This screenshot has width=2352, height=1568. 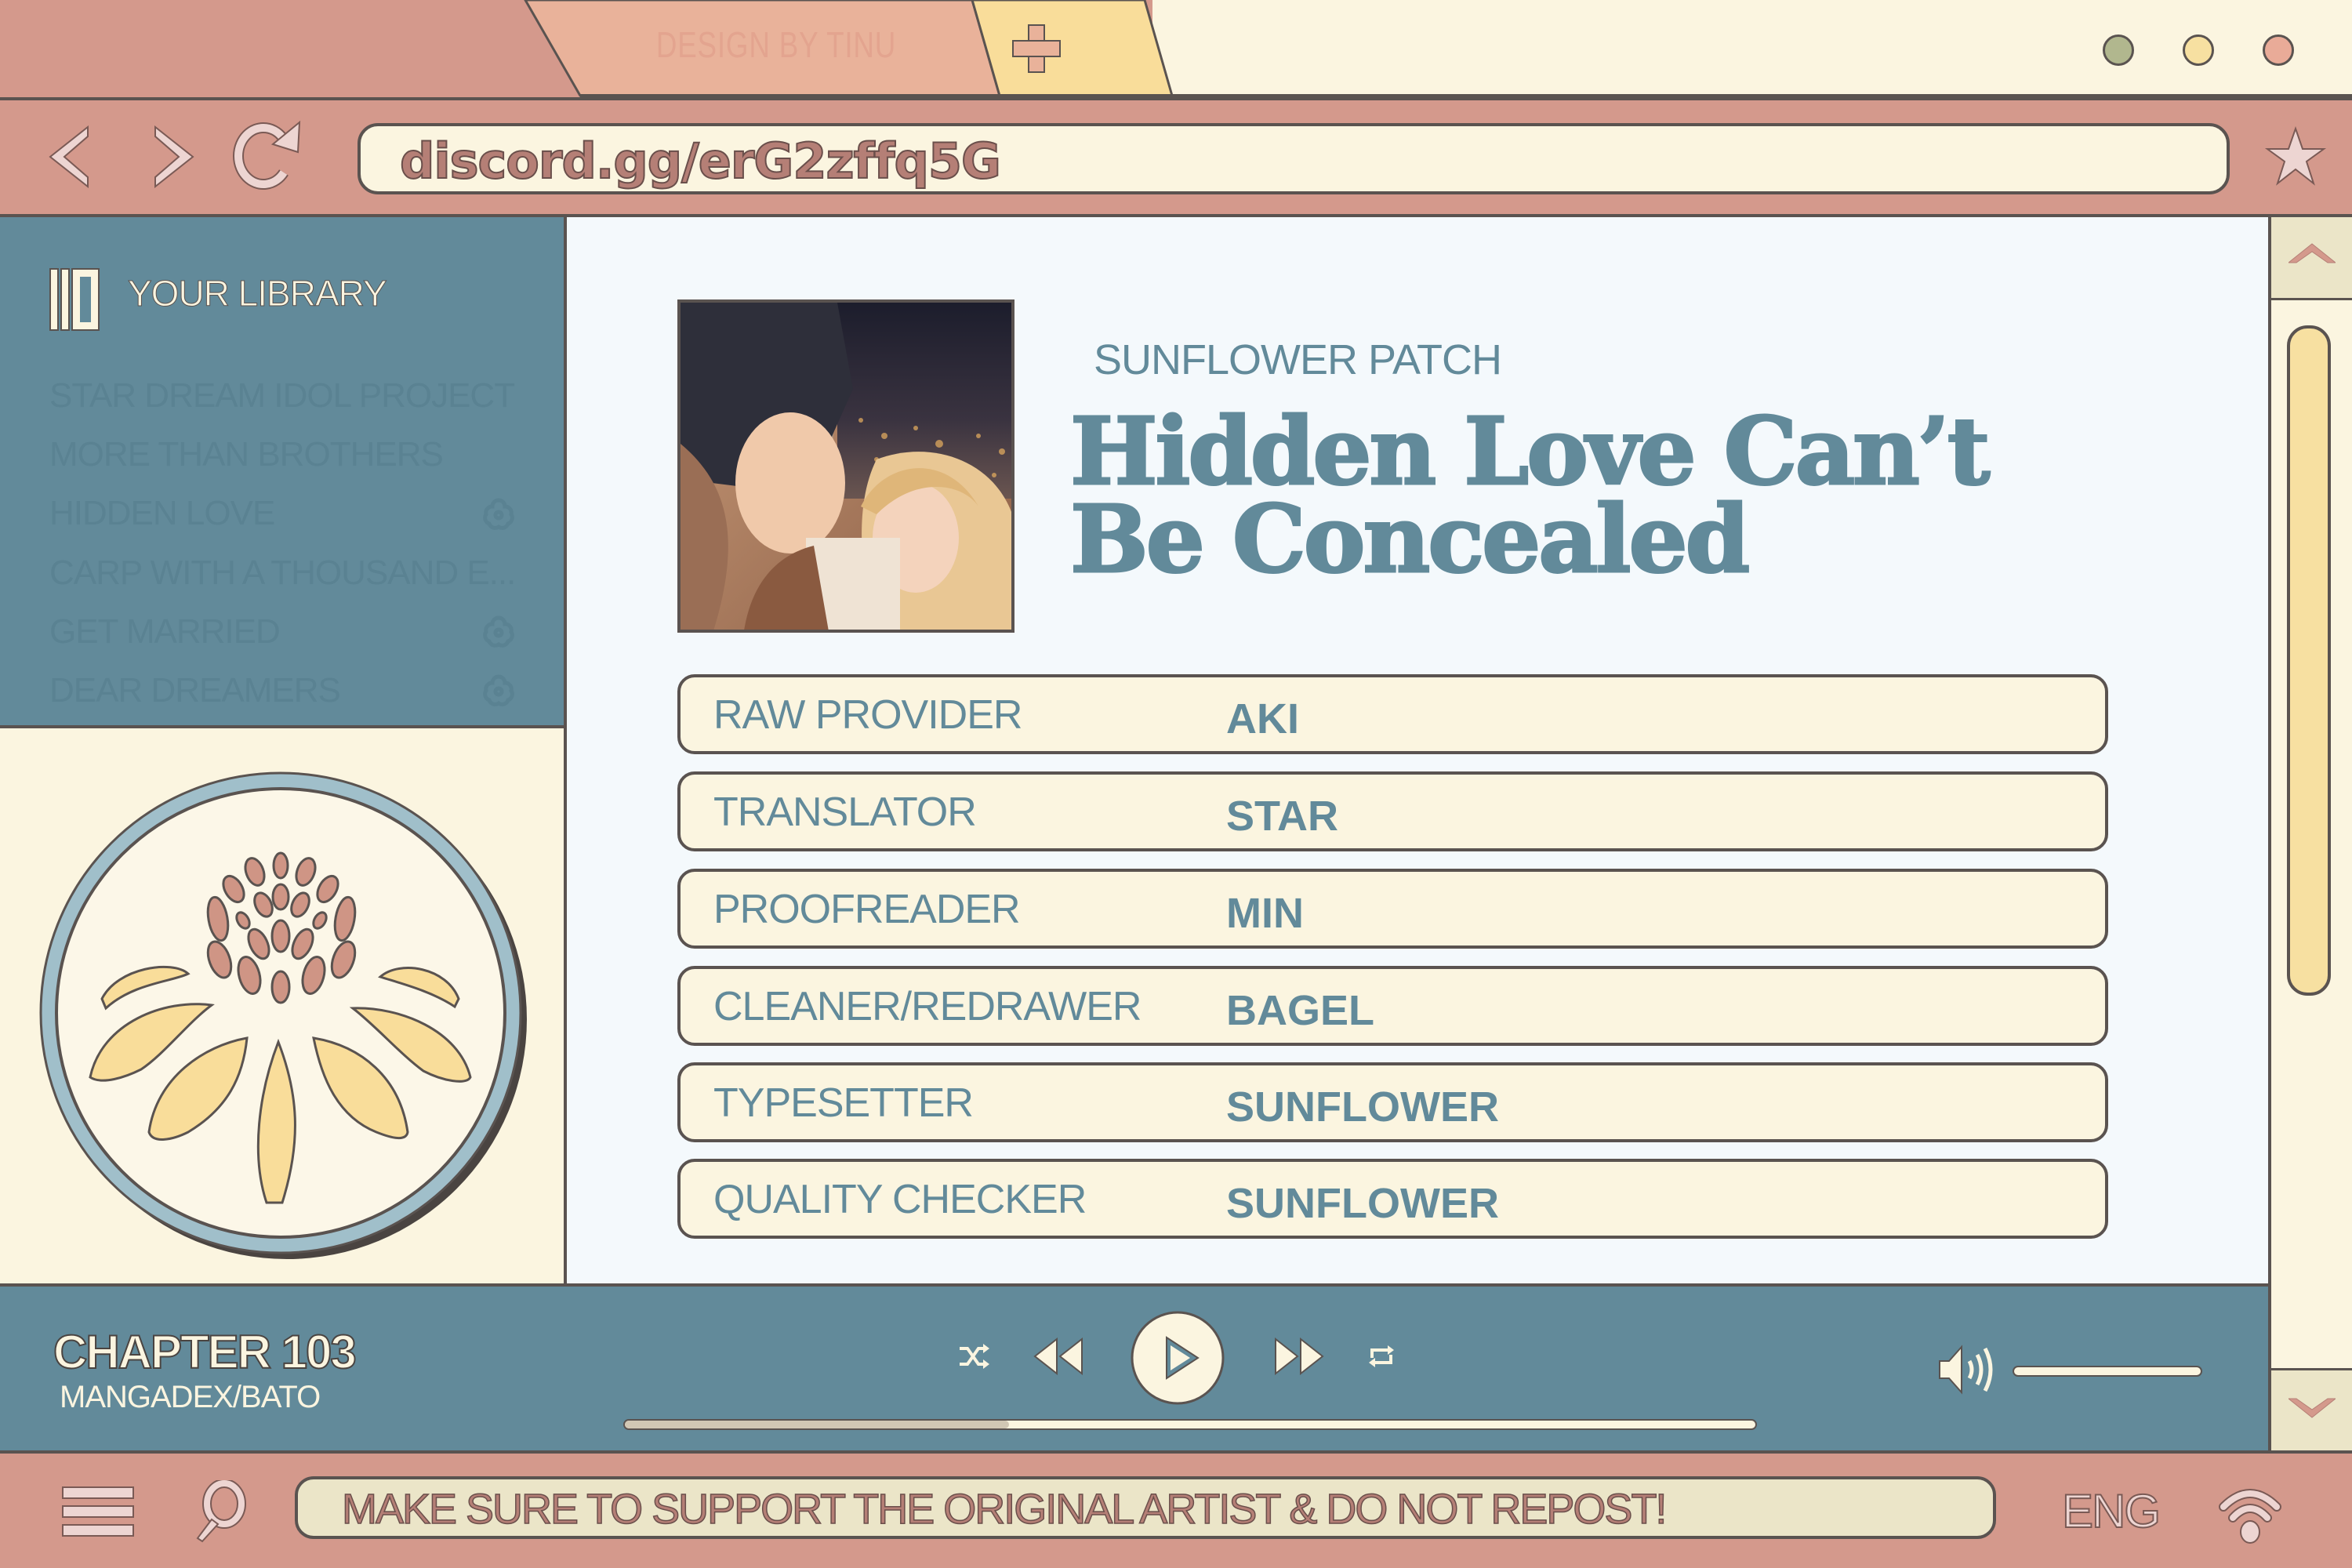 What do you see at coordinates (1438, 48) in the screenshot?
I see `tabs-graphic` at bounding box center [1438, 48].